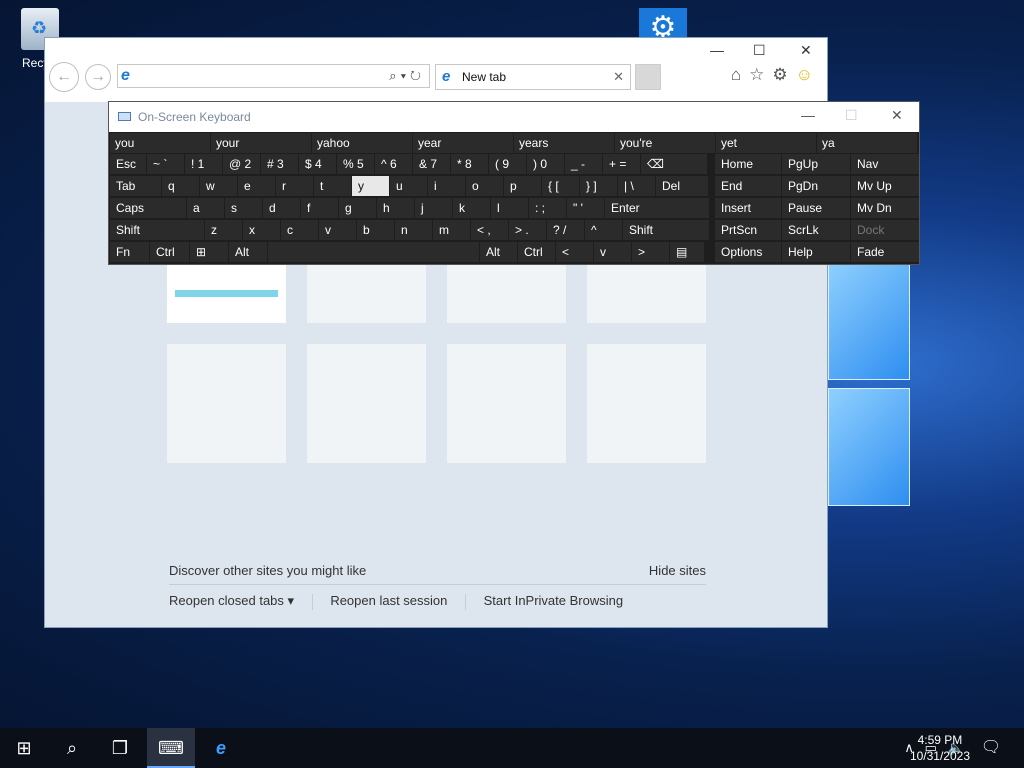 The height and width of the screenshot is (768, 1024). Describe the element at coordinates (885, 208) in the screenshot. I see `key-nav-2-2: Mv Dn` at that location.